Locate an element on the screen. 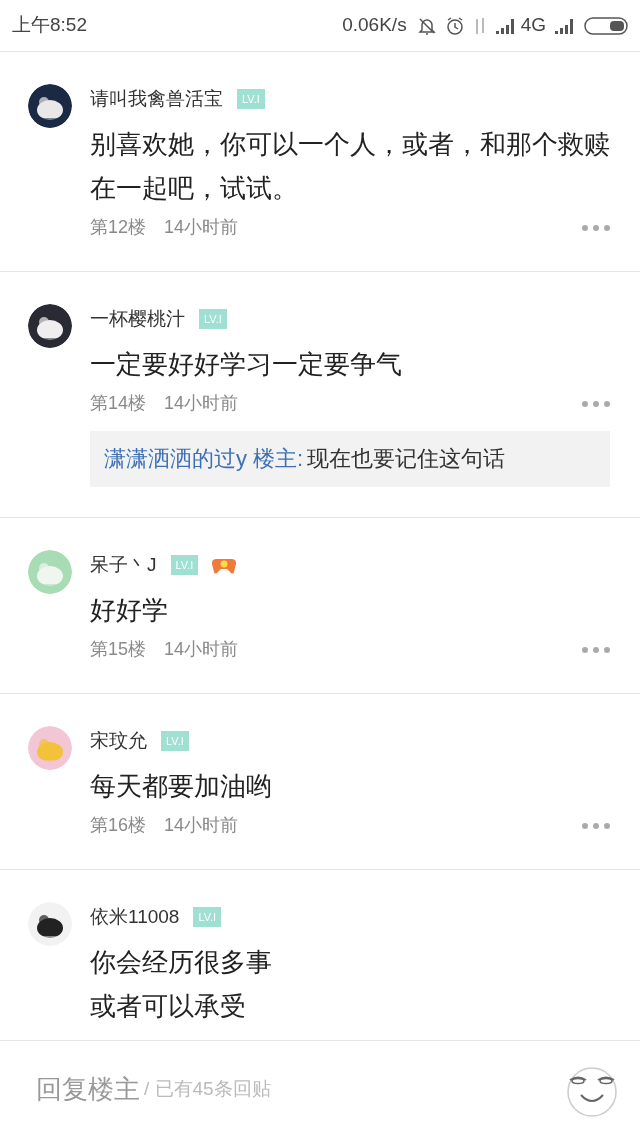 The width and height of the screenshot is (640, 1138). floor-number: 第16楼 is located at coordinates (118, 825).